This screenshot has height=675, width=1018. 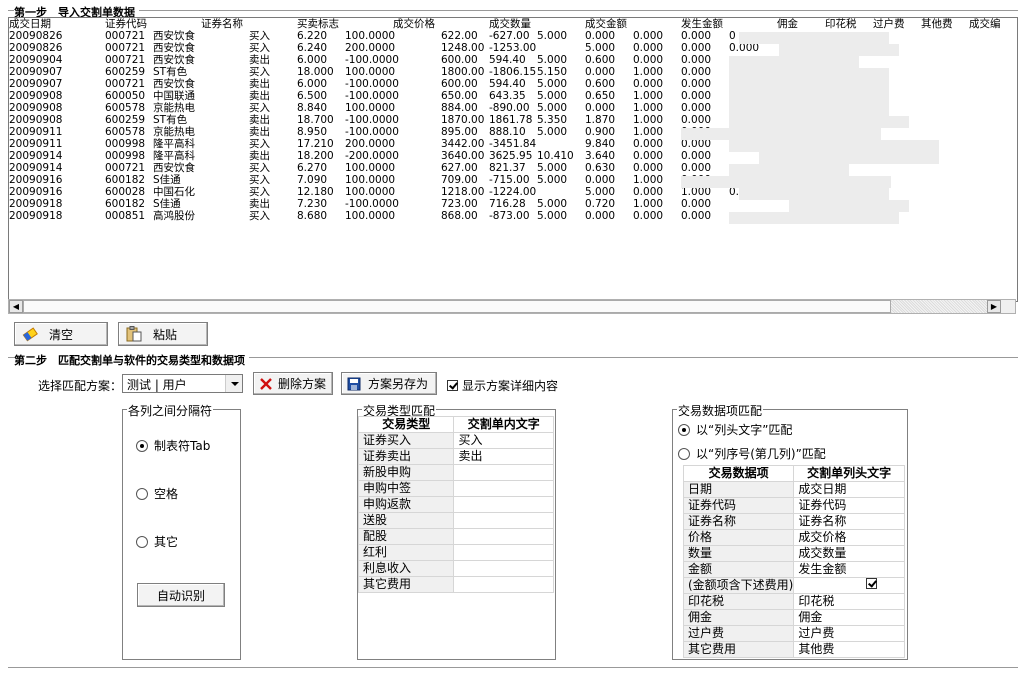 I want to click on delete-scheme-button: 删除方案, so click(x=293, y=383).